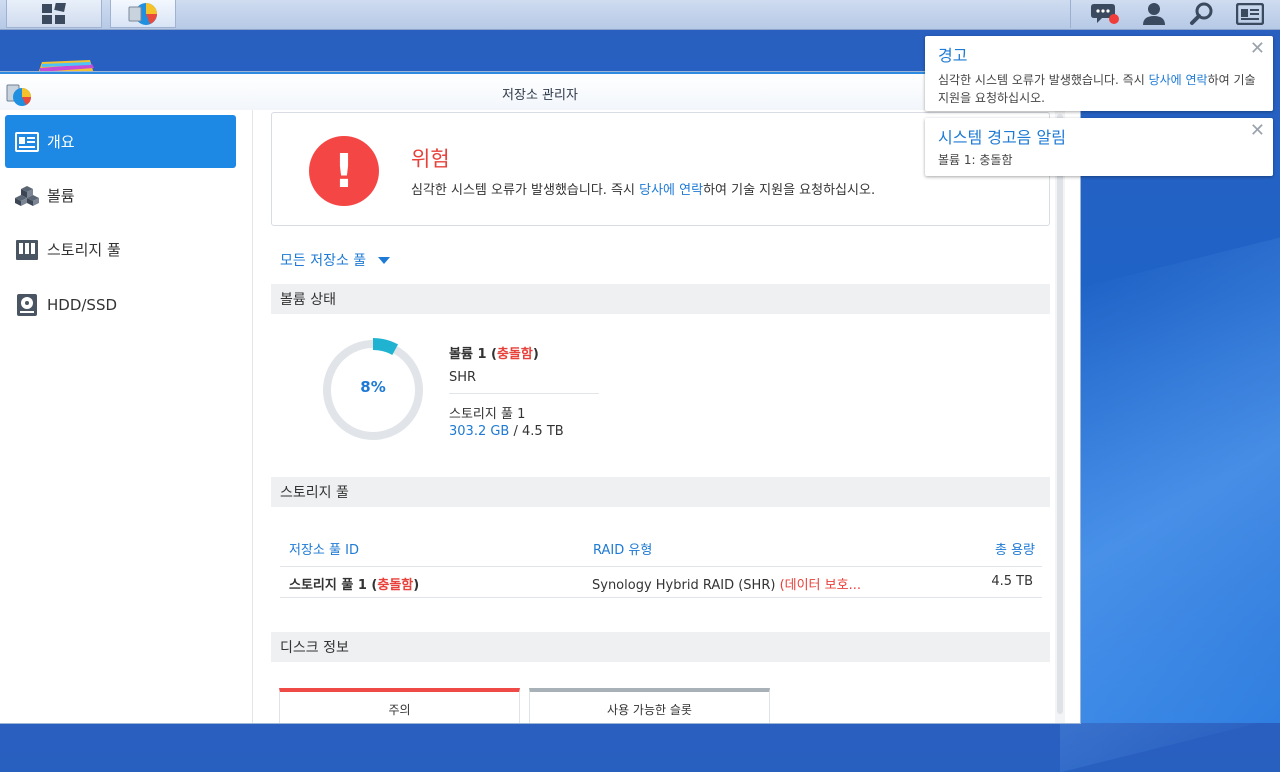 The width and height of the screenshot is (1280, 772). What do you see at coordinates (660, 647) in the screenshot?
I see `section-disk-info: 디스크 정보` at bounding box center [660, 647].